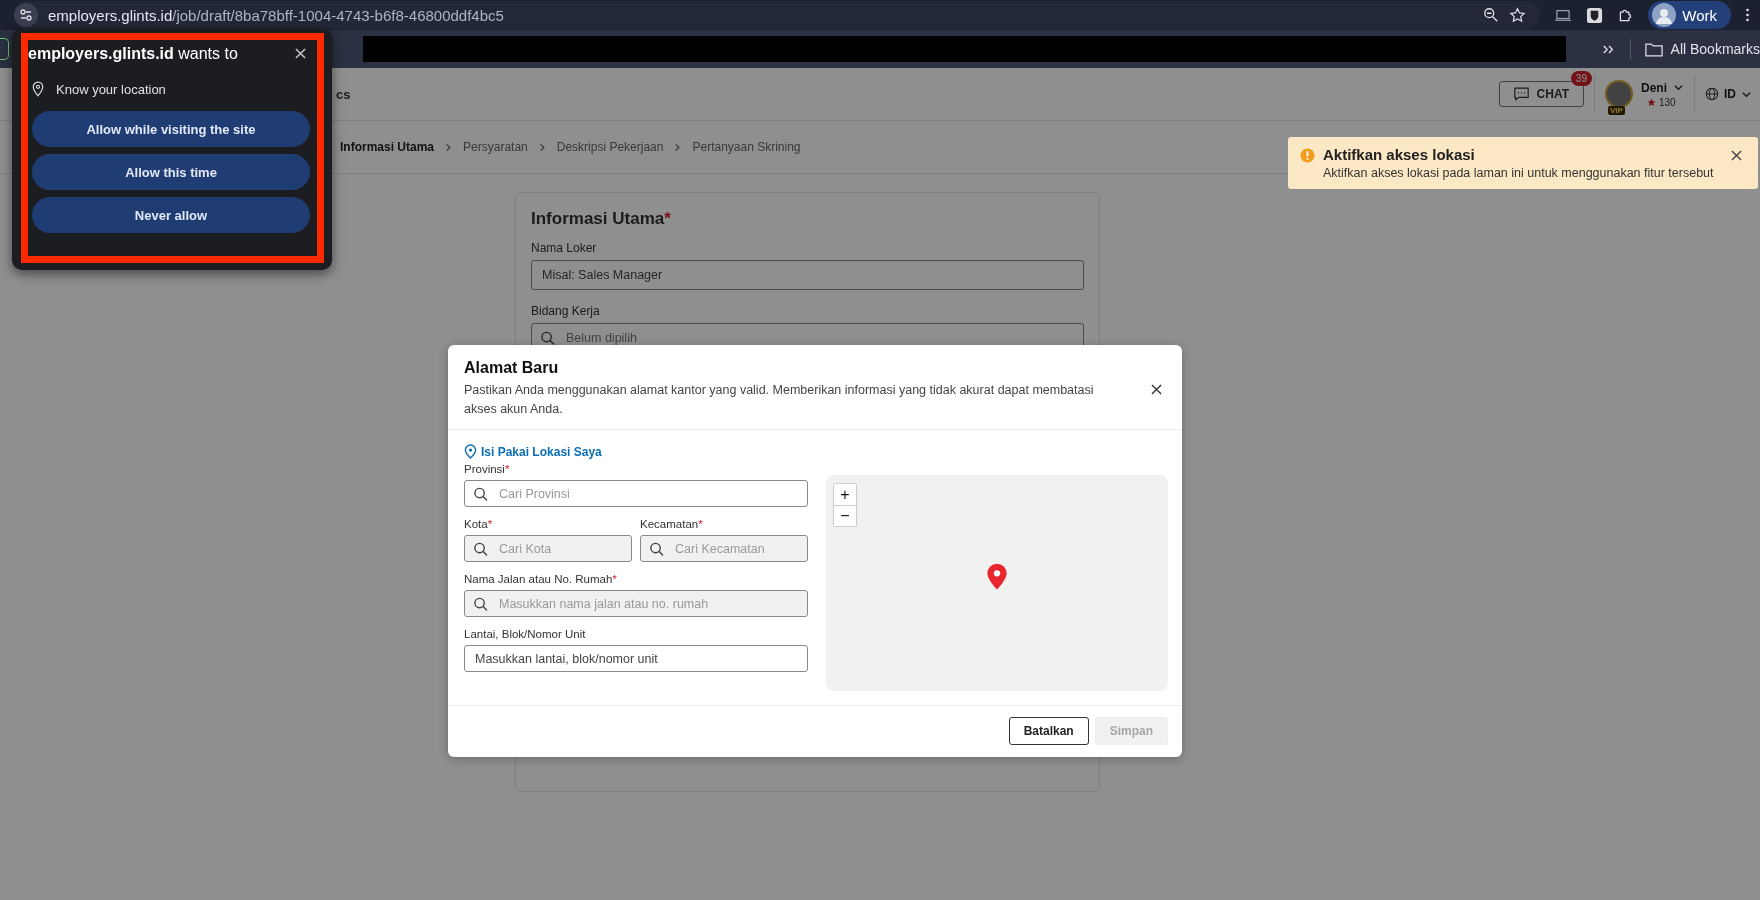 This screenshot has width=1760, height=900. What do you see at coordinates (1619, 94) in the screenshot?
I see `user-avatar` at bounding box center [1619, 94].